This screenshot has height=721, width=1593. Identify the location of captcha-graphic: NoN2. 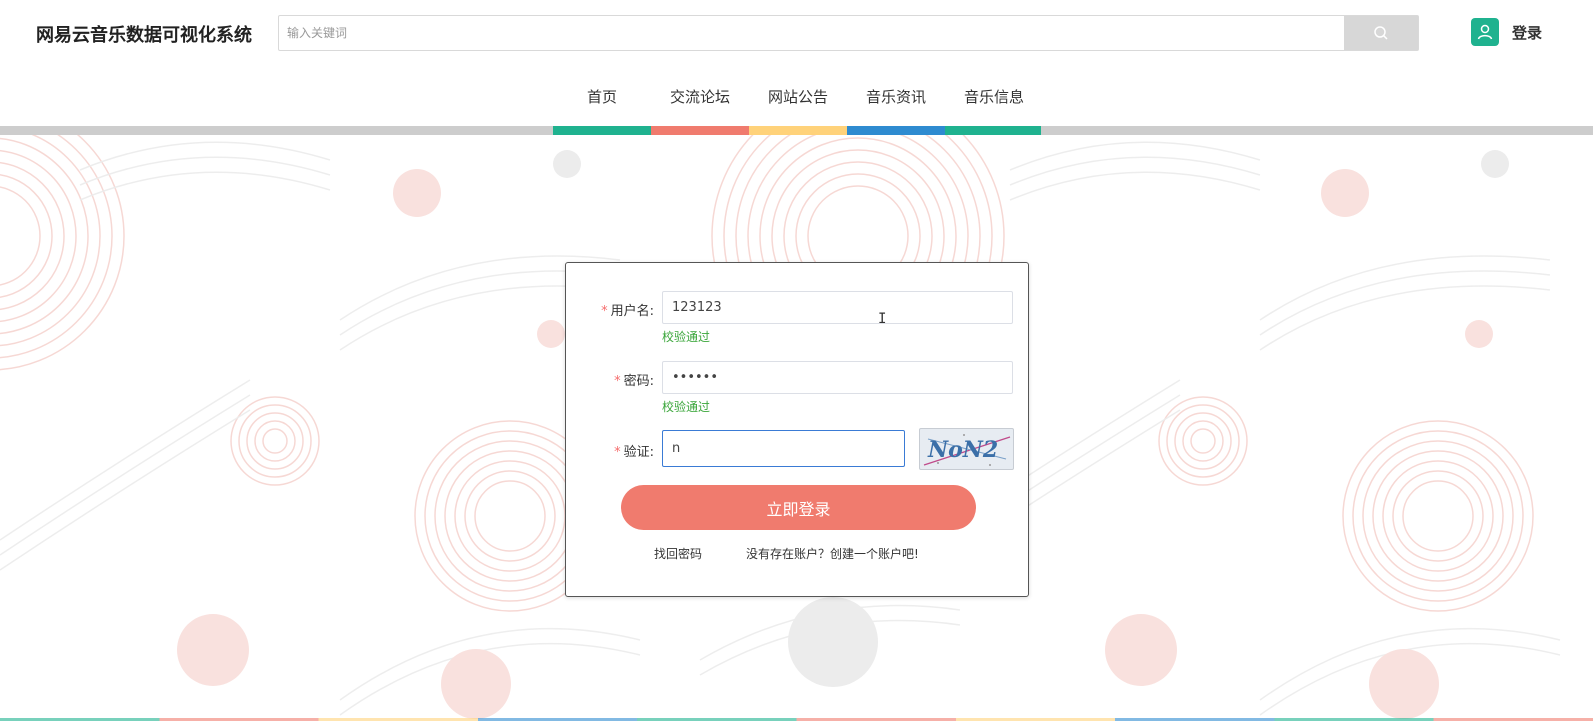
(967, 450).